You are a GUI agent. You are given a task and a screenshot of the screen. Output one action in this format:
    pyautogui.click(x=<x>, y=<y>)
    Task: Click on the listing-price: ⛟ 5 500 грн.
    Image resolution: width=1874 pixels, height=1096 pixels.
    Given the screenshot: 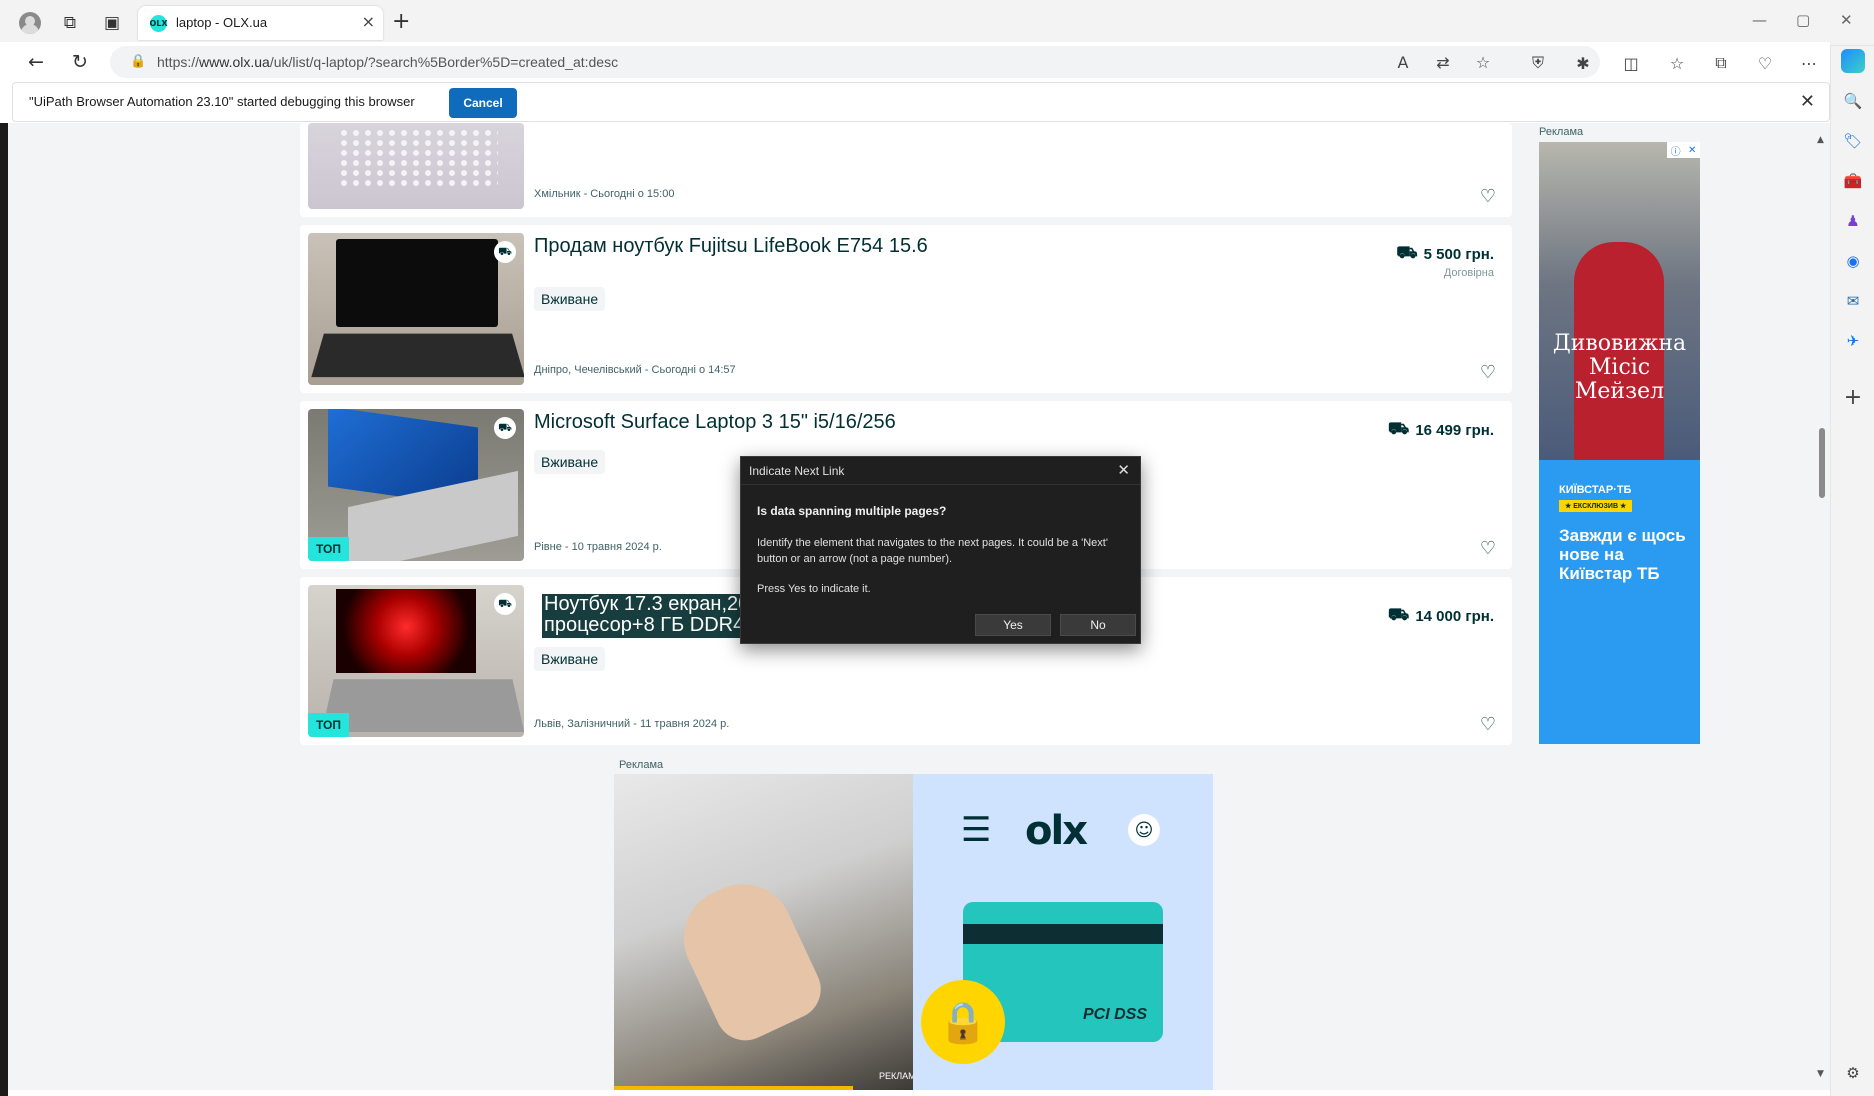 What is the action you would take?
    pyautogui.click(x=1445, y=254)
    